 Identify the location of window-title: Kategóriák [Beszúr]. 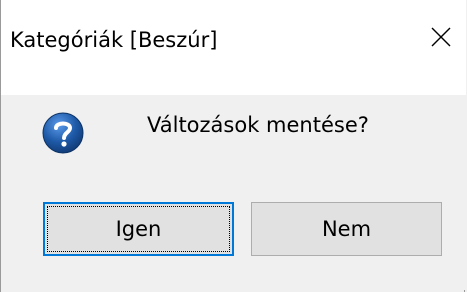
(114, 40).